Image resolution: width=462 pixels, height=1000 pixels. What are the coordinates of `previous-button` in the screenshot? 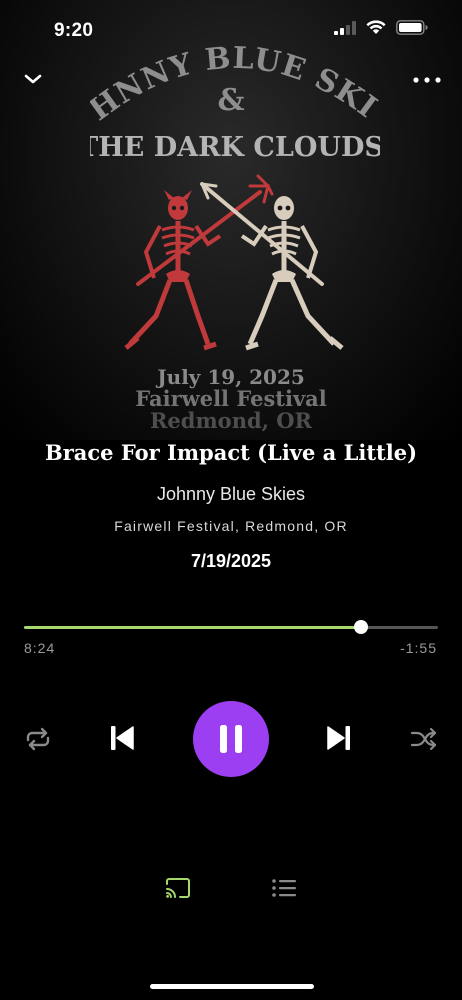 It's located at (122, 738).